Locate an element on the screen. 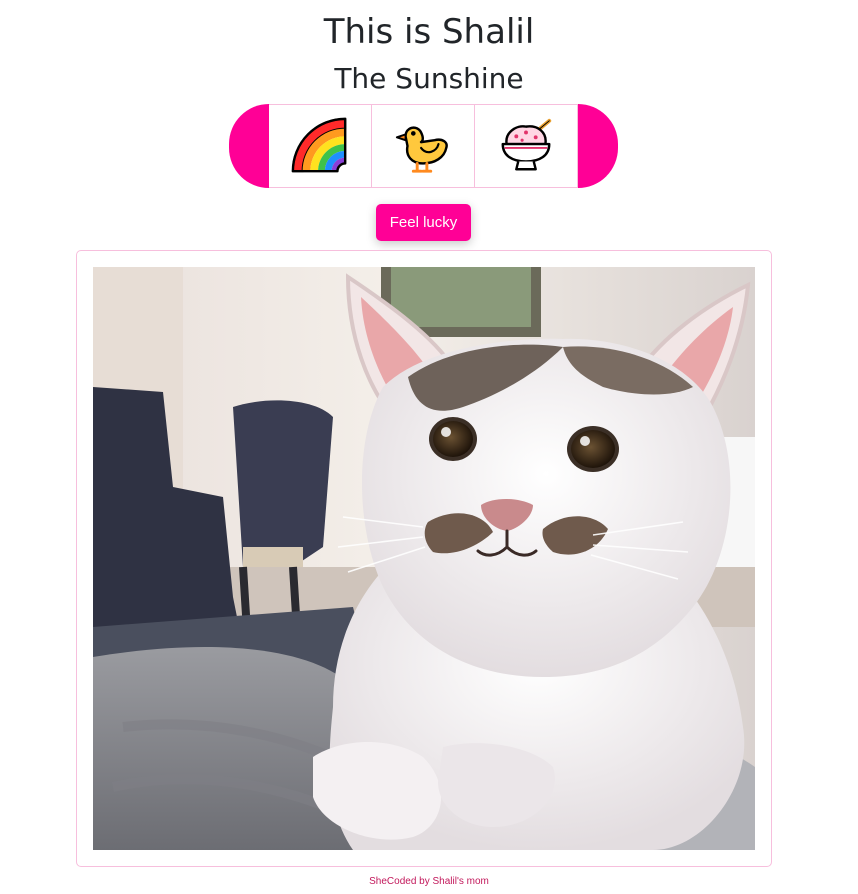 This screenshot has height=894, width=858. rainbow-icon is located at coordinates (319, 145).